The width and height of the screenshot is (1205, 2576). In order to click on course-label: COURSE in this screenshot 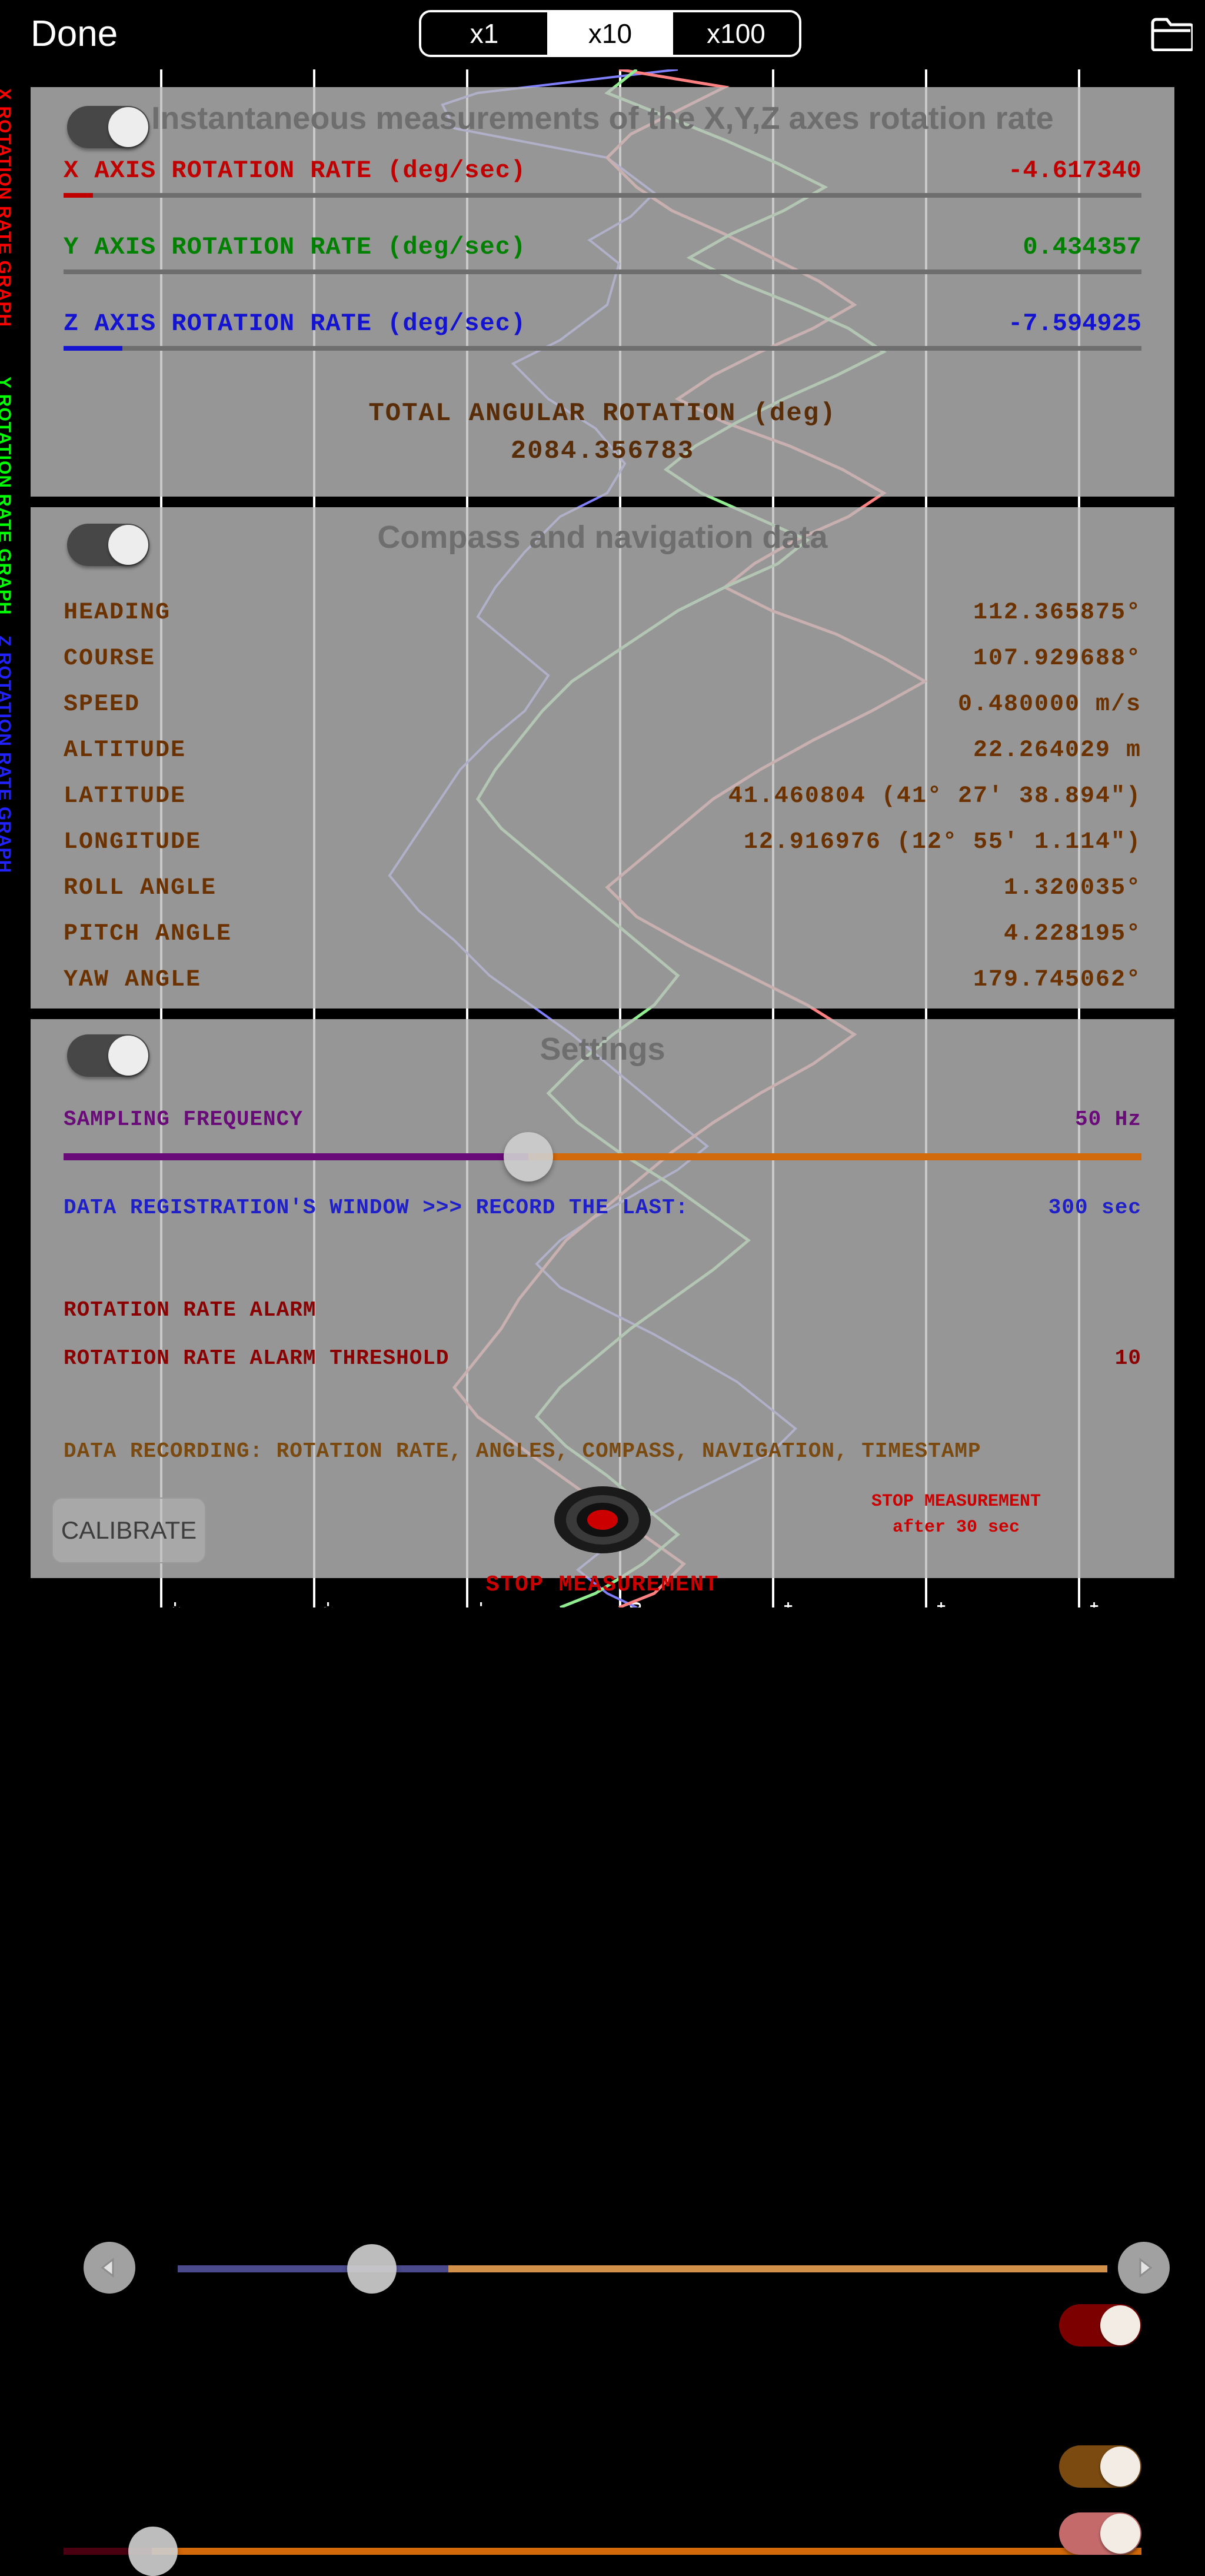, I will do `click(110, 658)`.